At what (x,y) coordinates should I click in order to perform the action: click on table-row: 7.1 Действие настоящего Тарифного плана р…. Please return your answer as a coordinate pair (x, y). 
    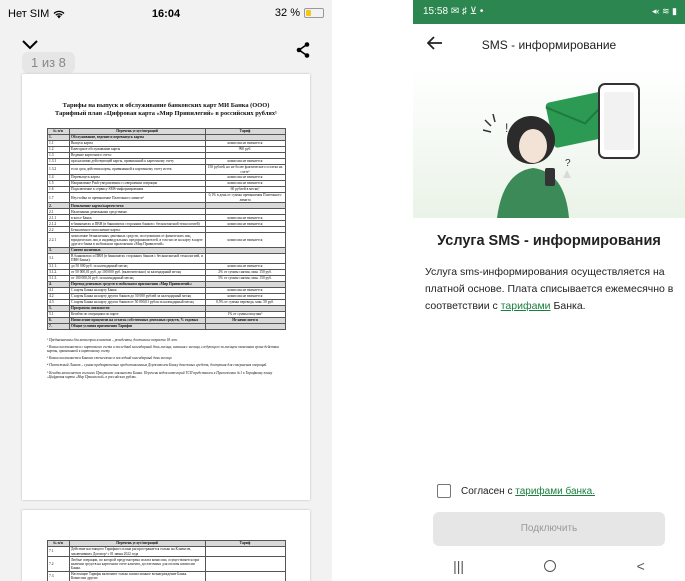
    Looking at the image, I should click on (166, 551).